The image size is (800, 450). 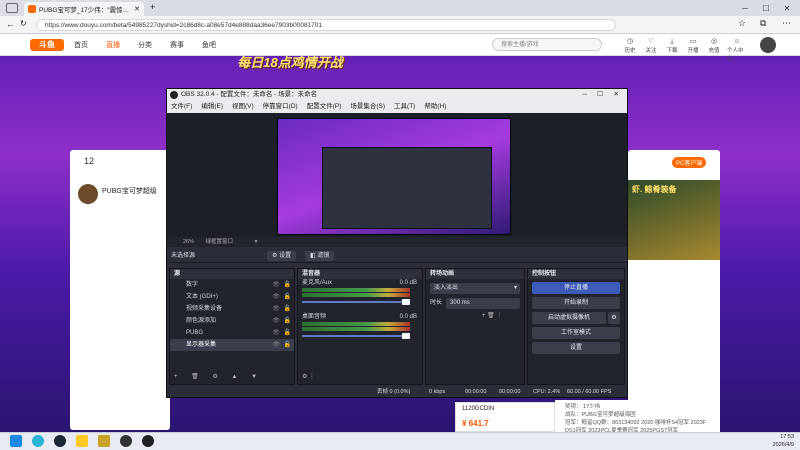 I want to click on back-icon: ←, so click(x=10, y=24).